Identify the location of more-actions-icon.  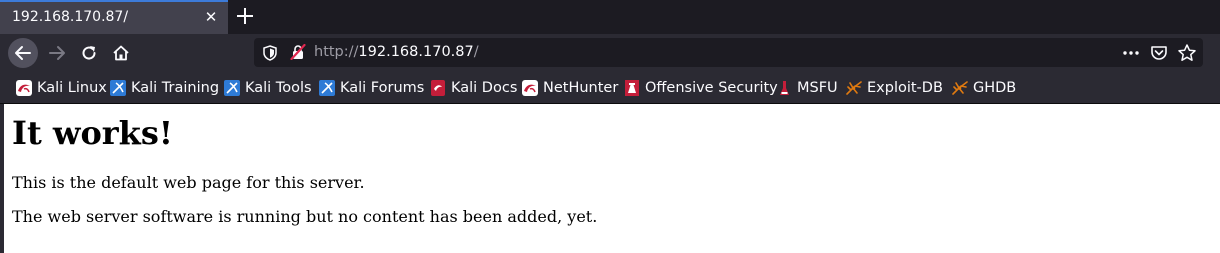
(1131, 53).